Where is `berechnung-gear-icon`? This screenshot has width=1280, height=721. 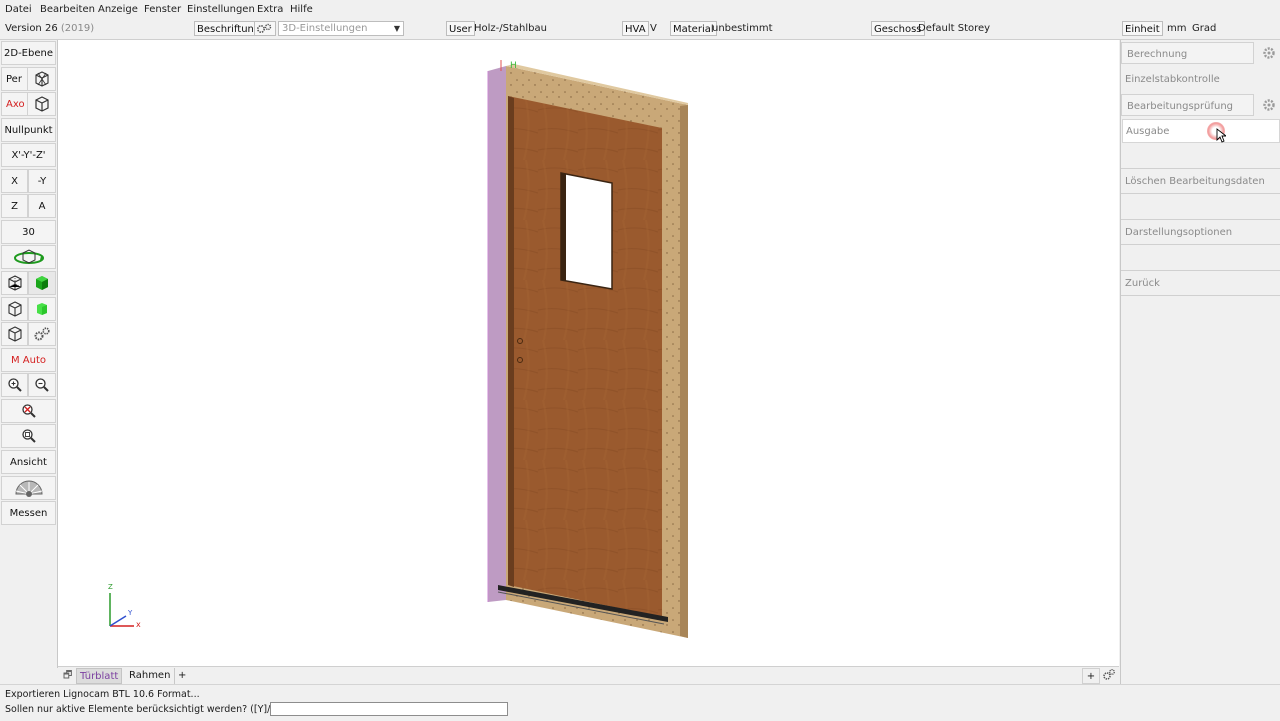 berechnung-gear-icon is located at coordinates (1268, 53).